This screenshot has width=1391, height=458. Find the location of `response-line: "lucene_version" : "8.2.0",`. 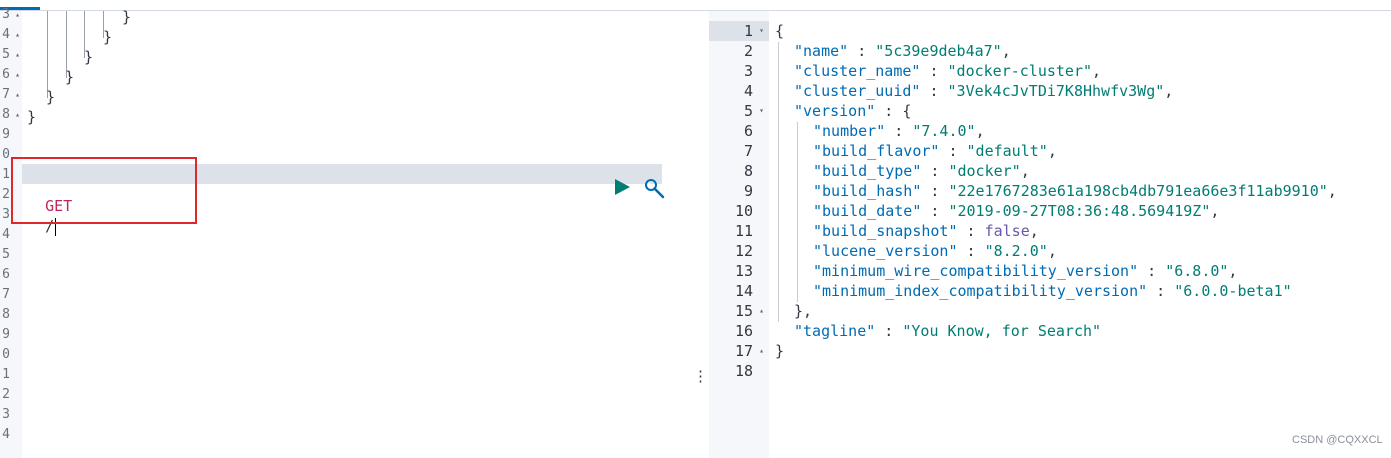

response-line: "lucene_version" : "8.2.0", is located at coordinates (935, 251).